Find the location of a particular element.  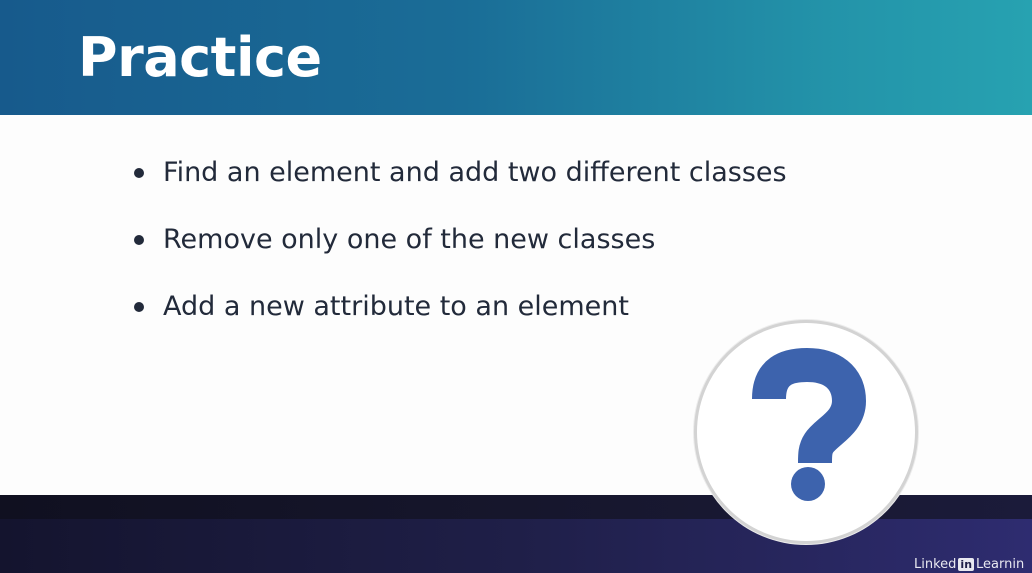

question-badge is located at coordinates (806, 432).